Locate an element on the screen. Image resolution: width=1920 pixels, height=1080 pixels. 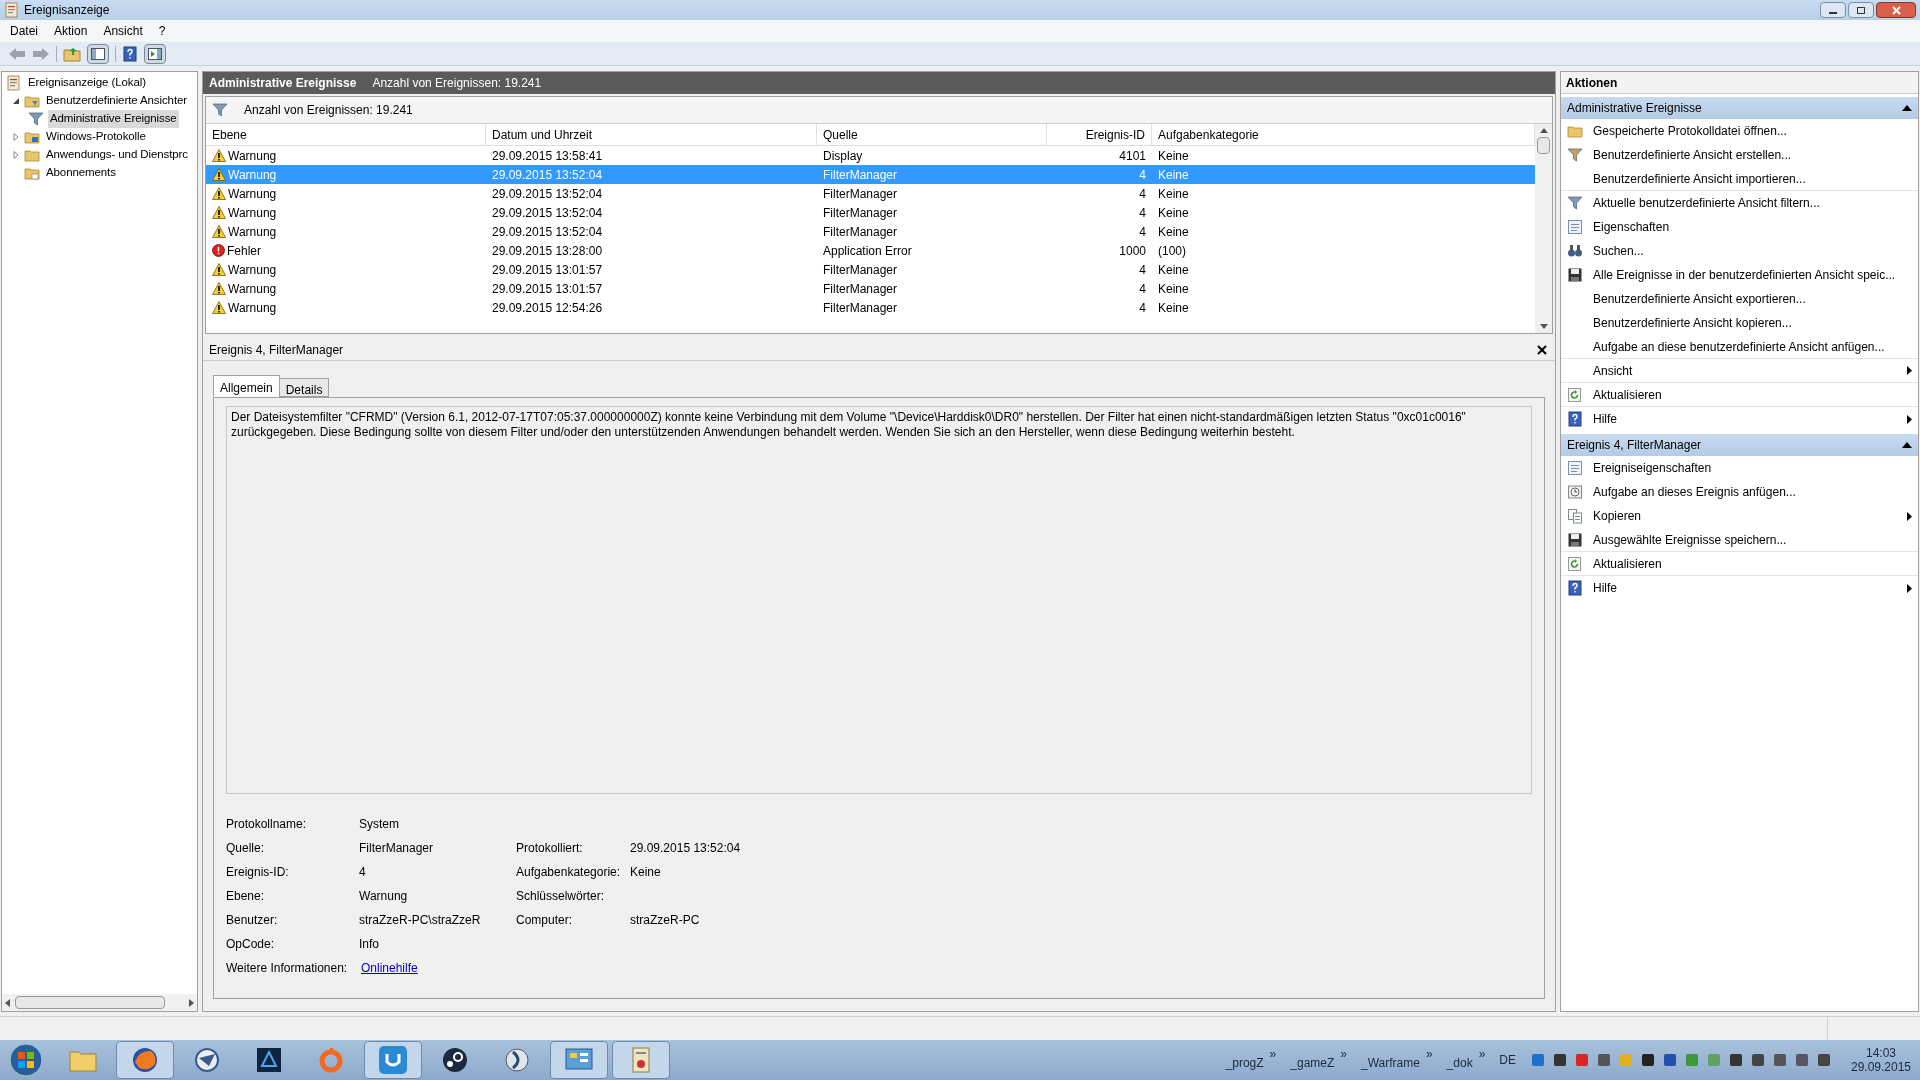
scroll-left-icon is located at coordinates (8, 1002).